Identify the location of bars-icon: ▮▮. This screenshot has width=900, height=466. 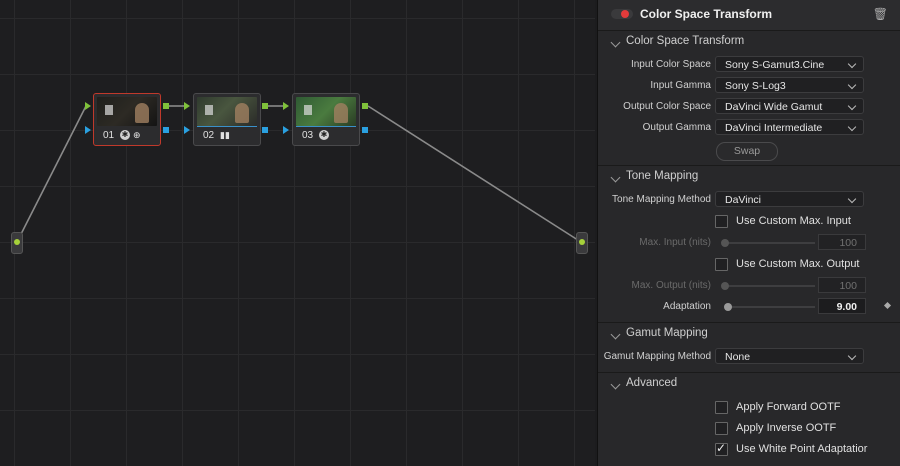
(225, 135).